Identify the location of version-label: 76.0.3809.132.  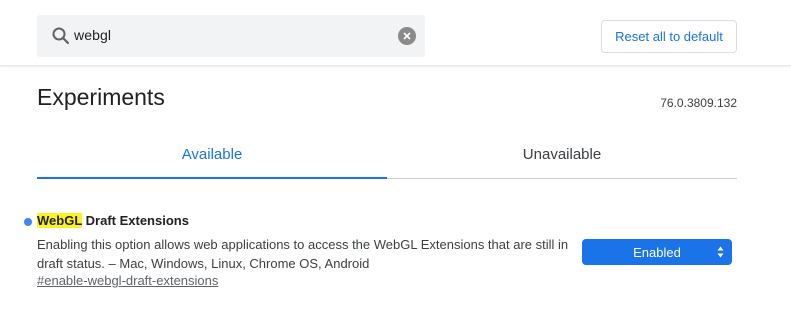
(698, 103).